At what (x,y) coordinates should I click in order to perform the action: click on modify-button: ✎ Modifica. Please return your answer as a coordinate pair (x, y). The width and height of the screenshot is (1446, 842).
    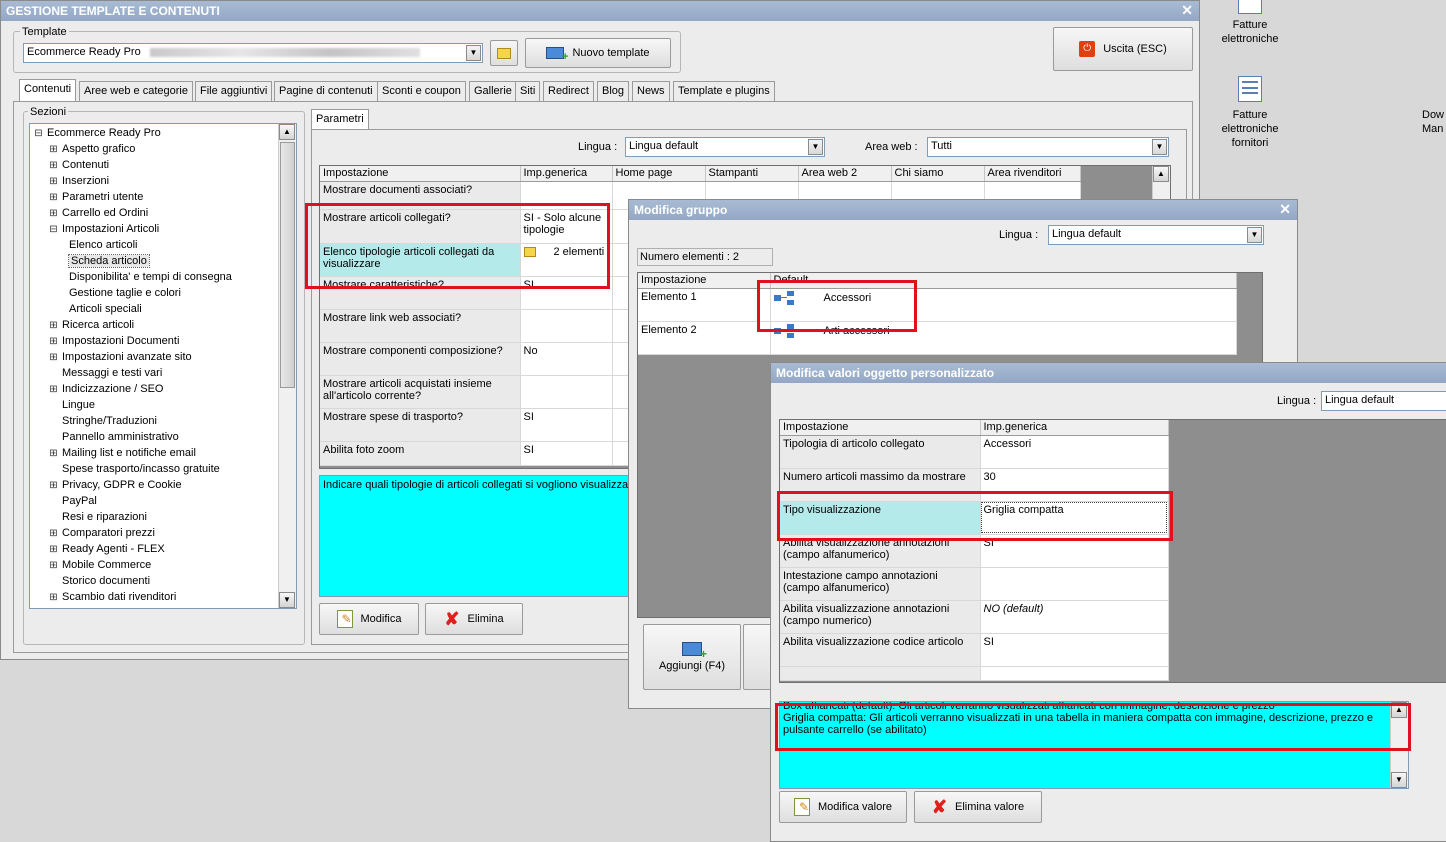
    Looking at the image, I should click on (369, 619).